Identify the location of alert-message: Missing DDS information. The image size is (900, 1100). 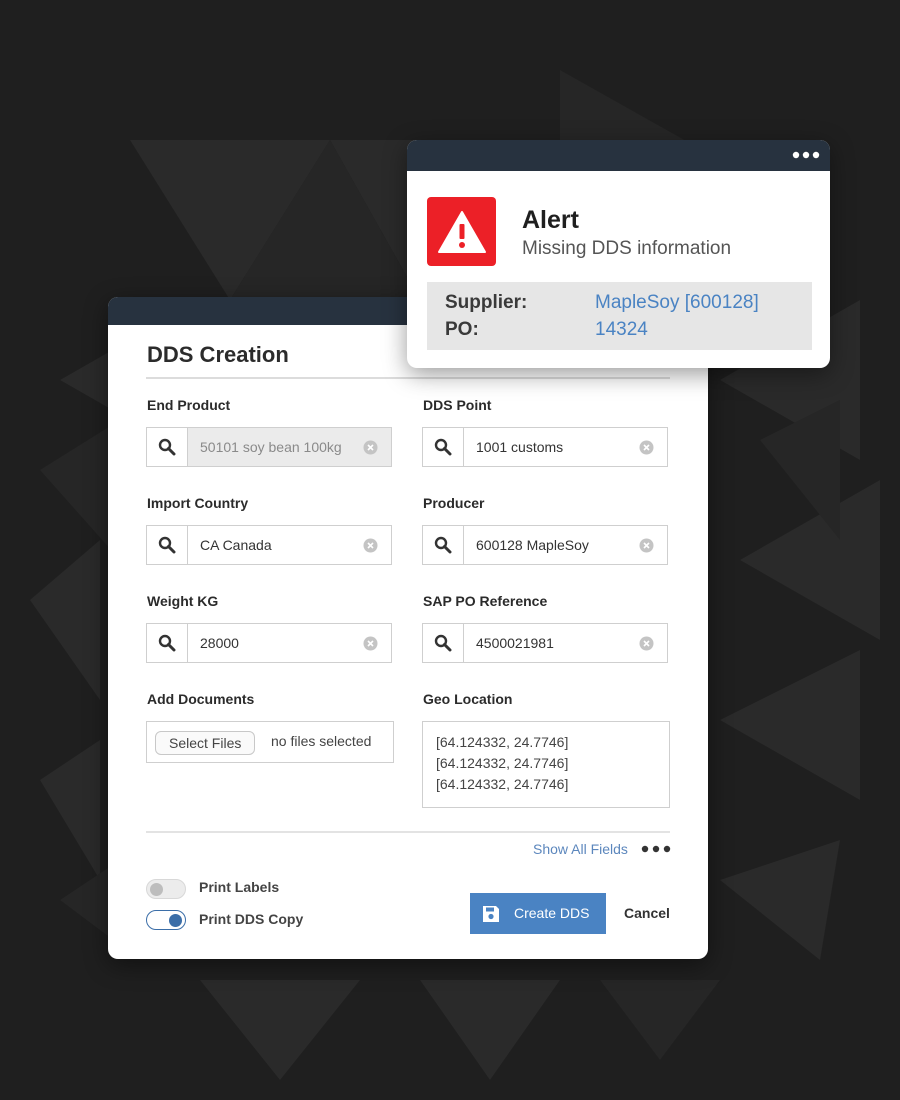
(627, 248).